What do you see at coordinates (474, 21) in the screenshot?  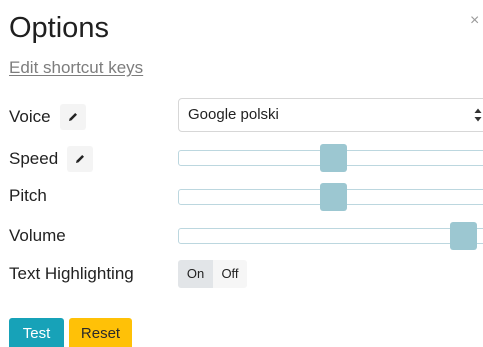 I see `close-icon: ×` at bounding box center [474, 21].